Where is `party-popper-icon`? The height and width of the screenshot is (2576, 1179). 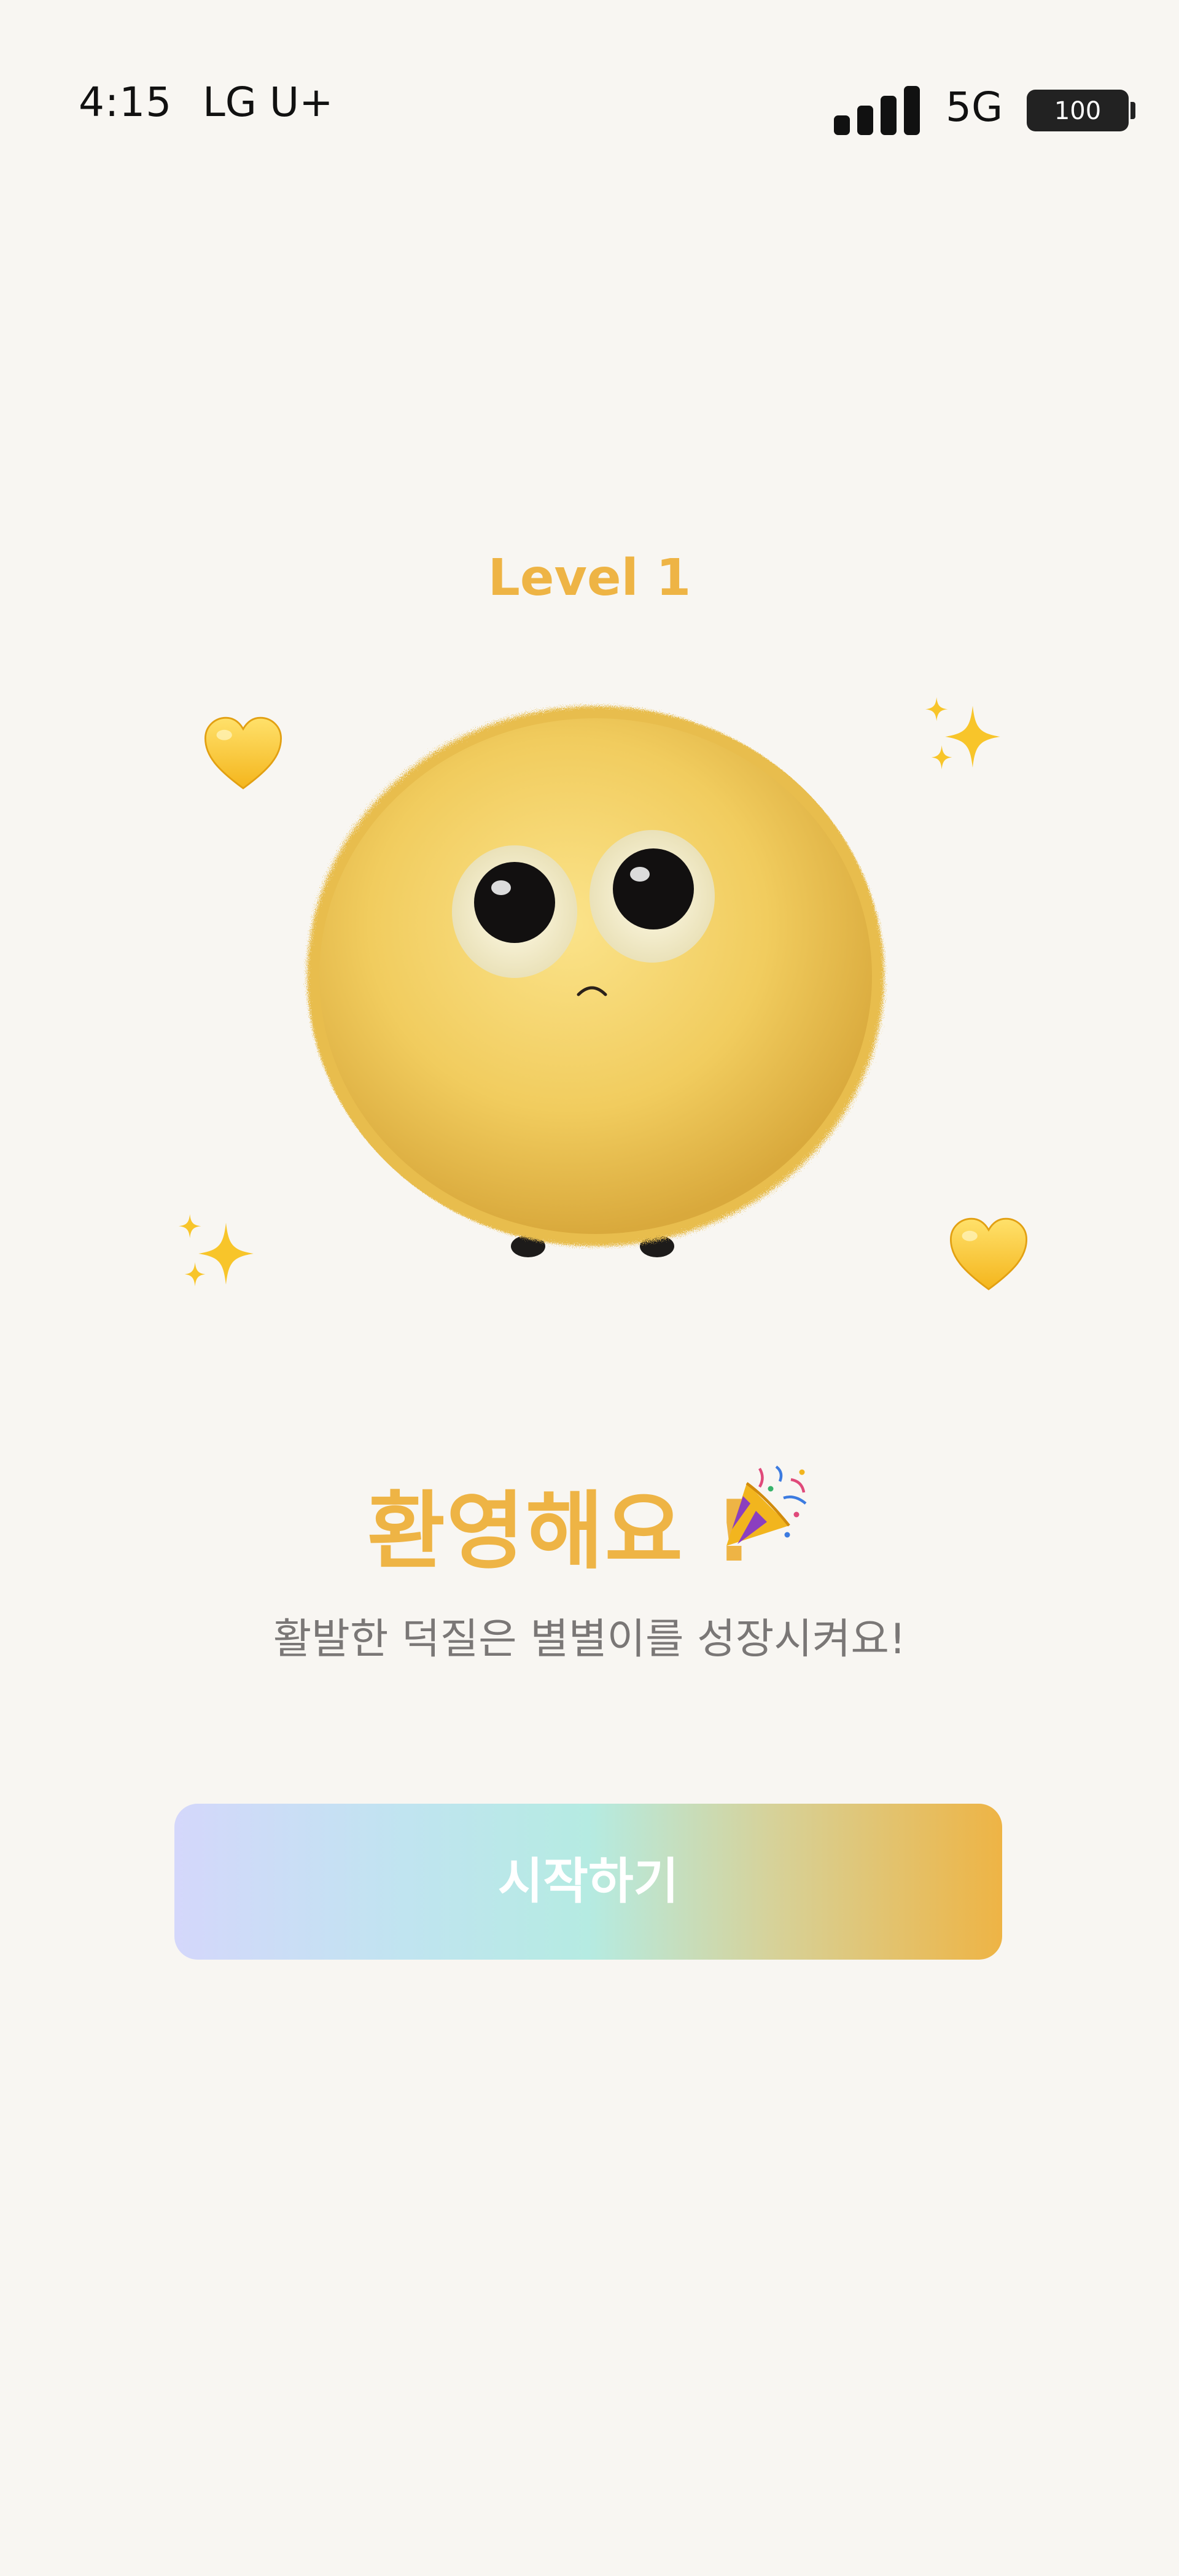 party-popper-icon is located at coordinates (766, 1505).